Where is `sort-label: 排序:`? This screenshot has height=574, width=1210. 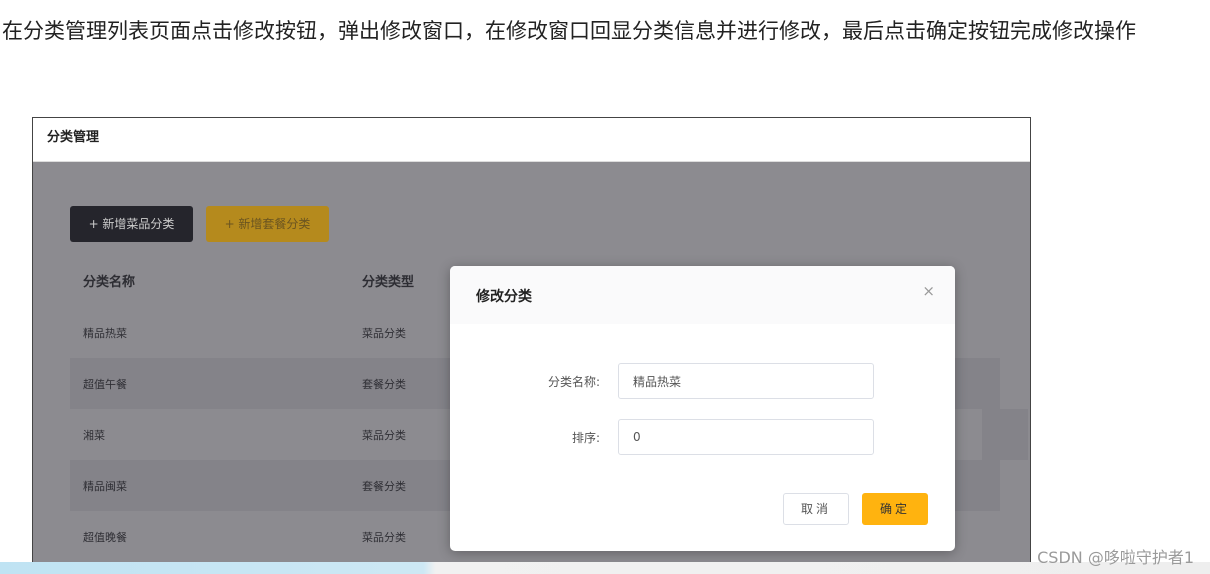 sort-label: 排序: is located at coordinates (585, 438).